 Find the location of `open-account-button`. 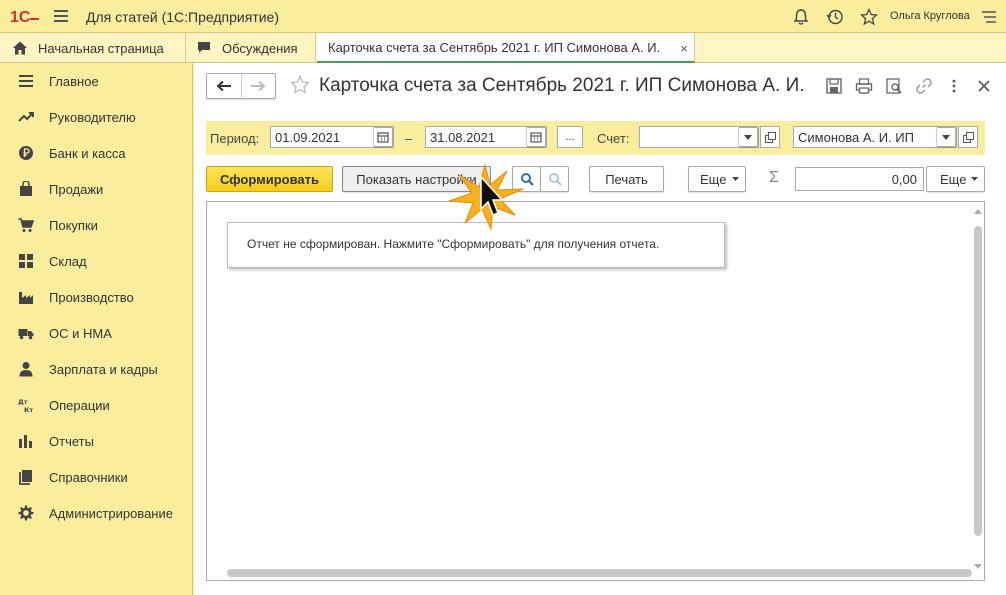

open-account-button is located at coordinates (770, 137).